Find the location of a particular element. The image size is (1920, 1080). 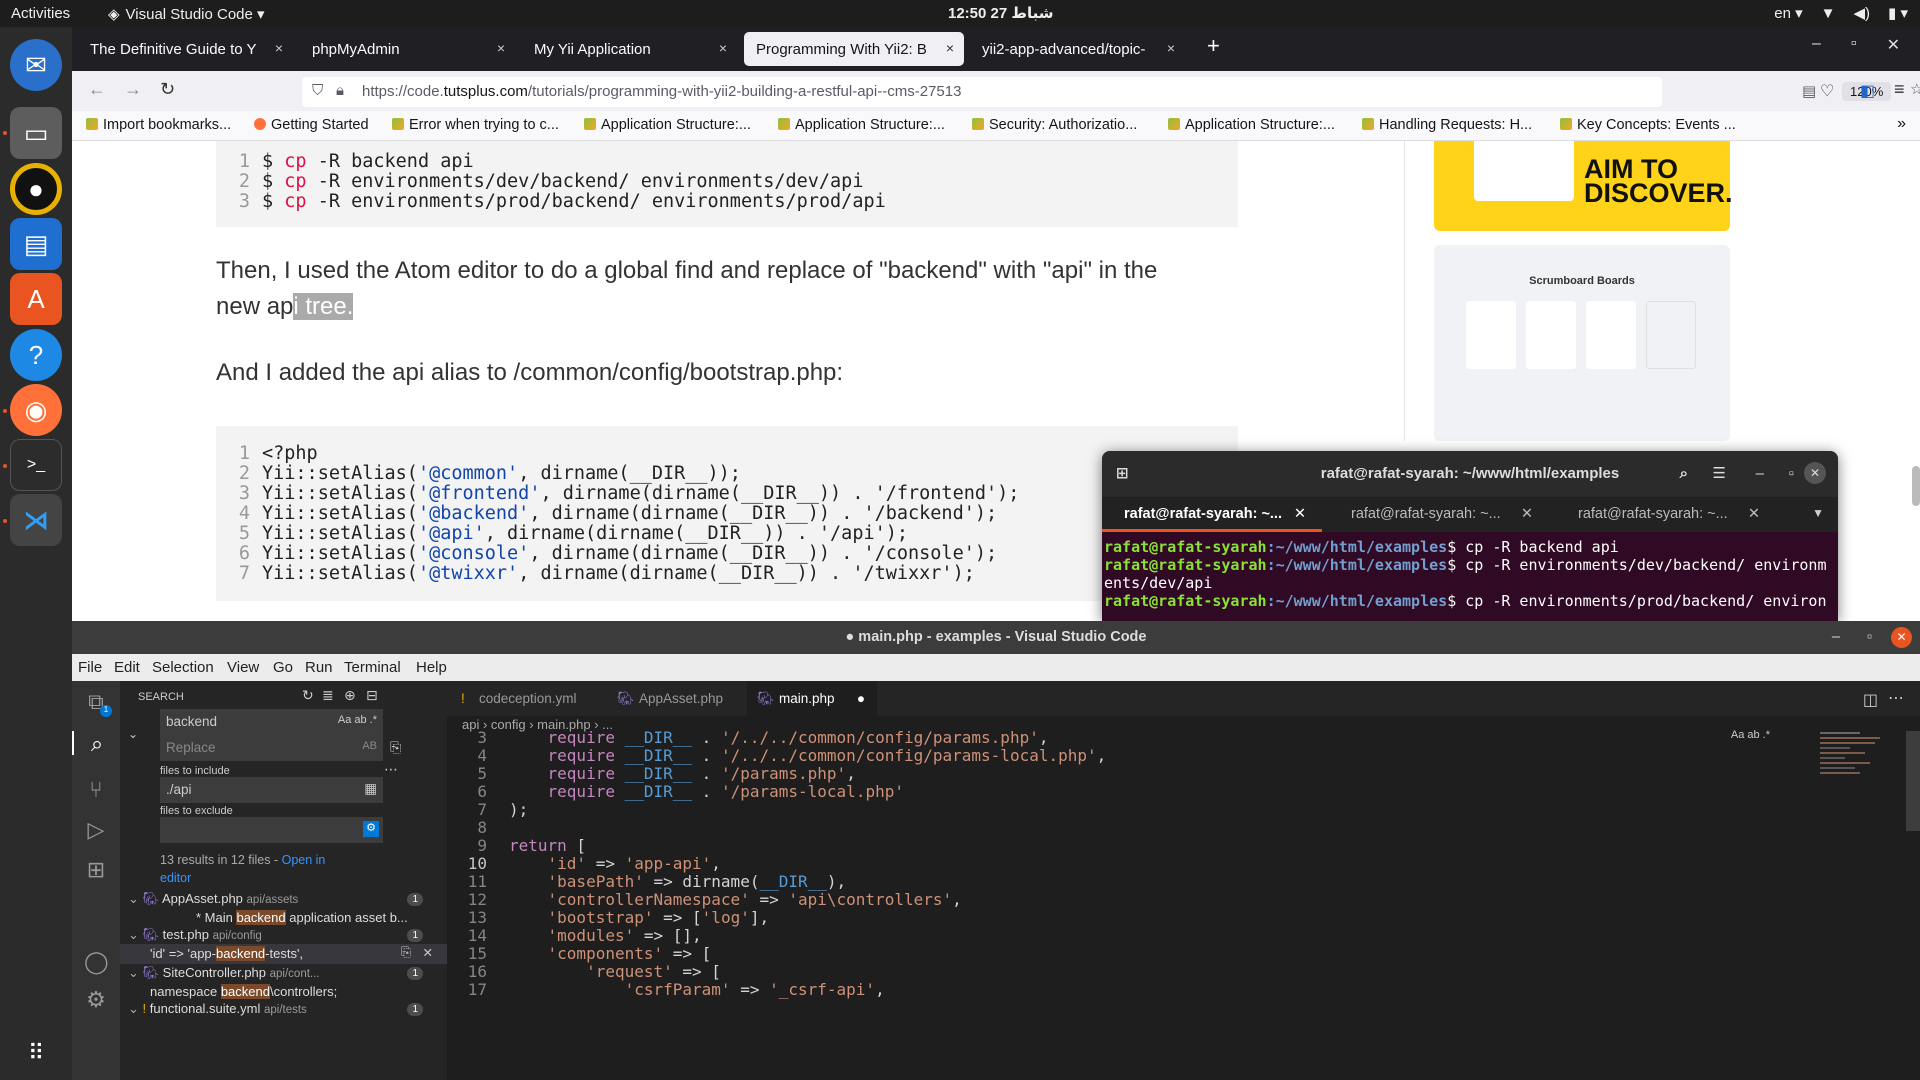

code-line: 10 'id' => 'app-api', is located at coordinates (1183, 864).